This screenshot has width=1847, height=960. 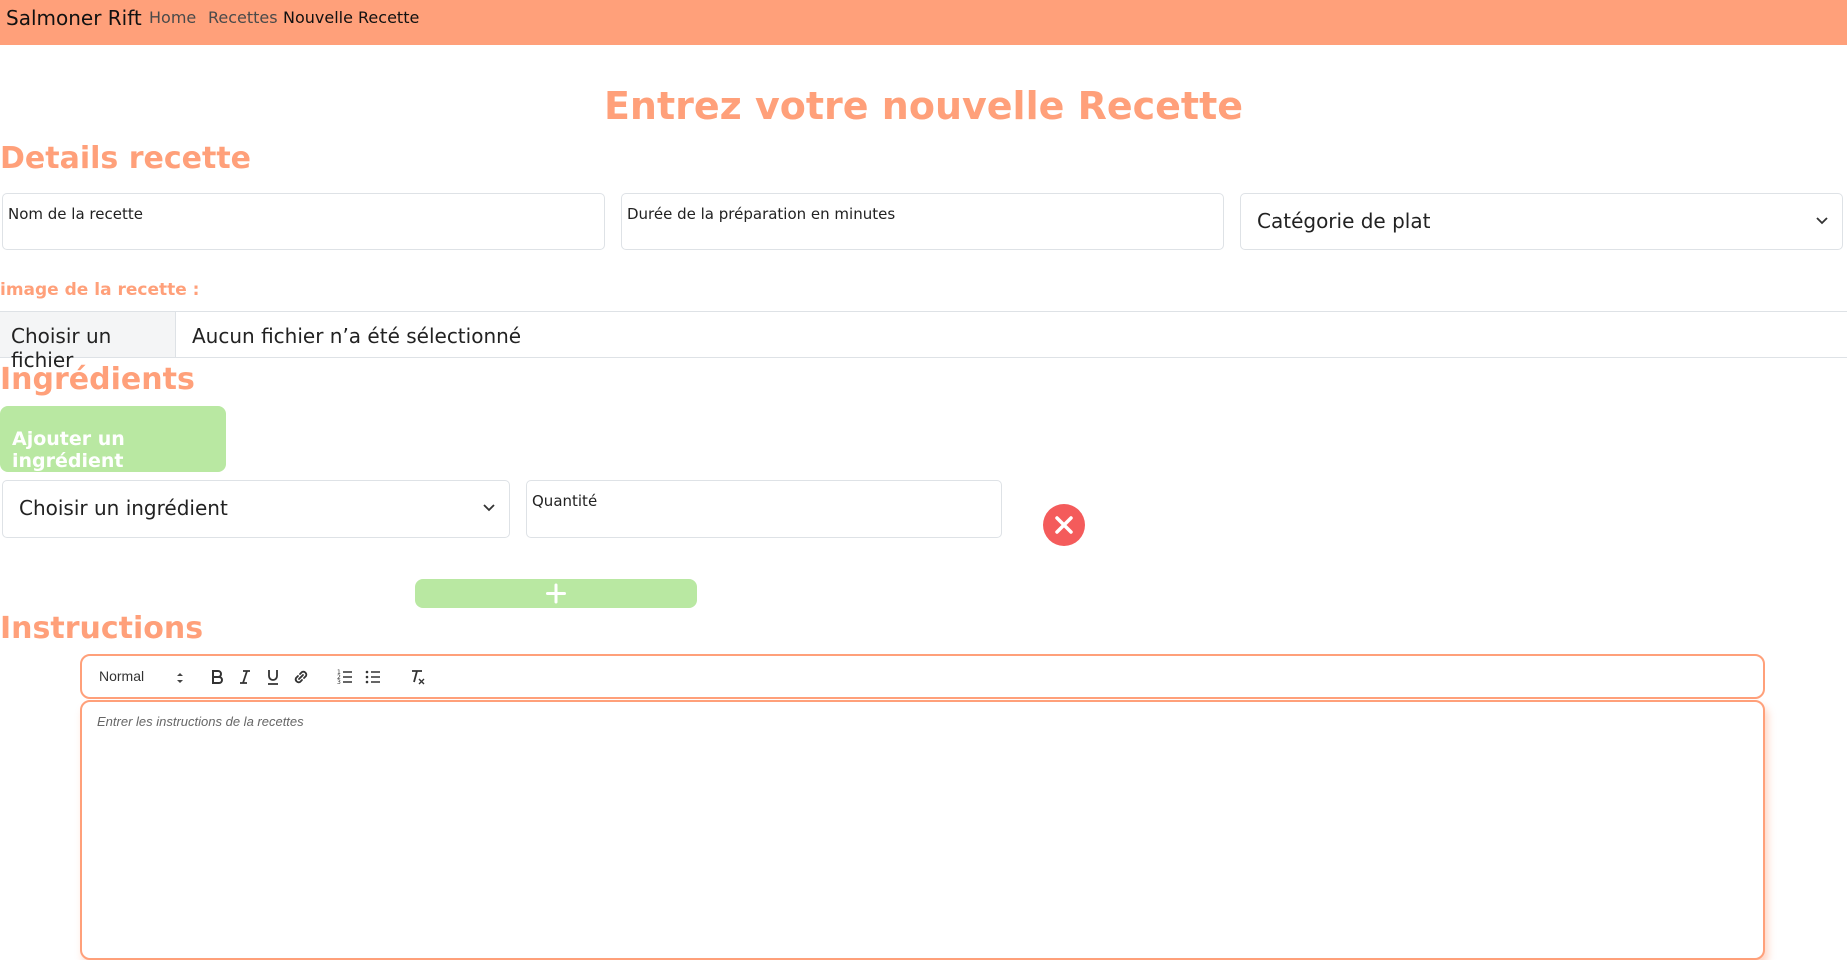 What do you see at coordinates (417, 677) in the screenshot?
I see `clear-format-icon` at bounding box center [417, 677].